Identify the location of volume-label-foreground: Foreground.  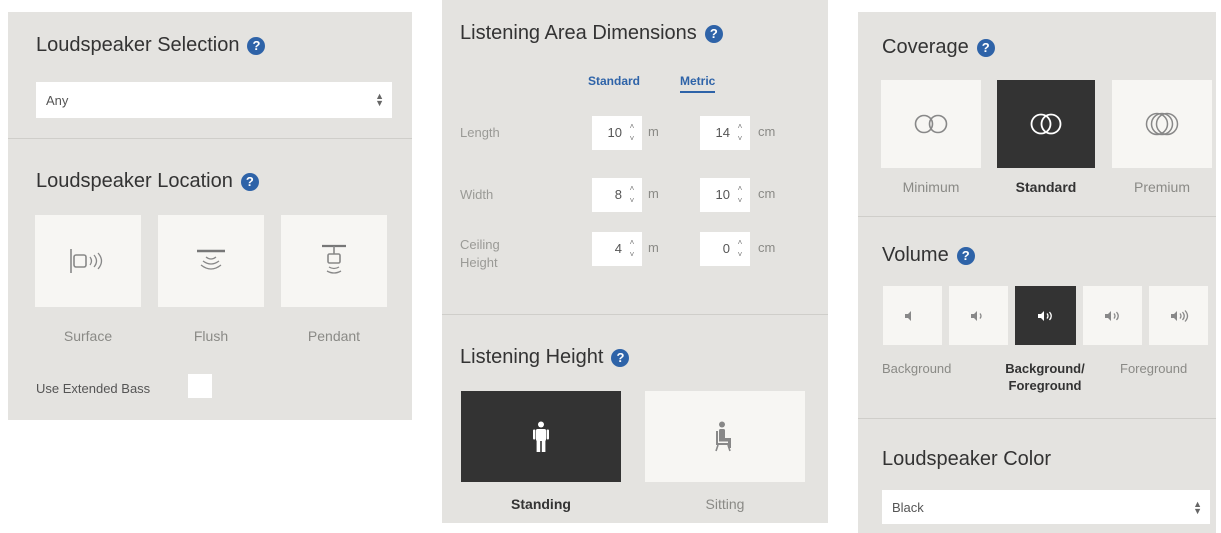
(1154, 368).